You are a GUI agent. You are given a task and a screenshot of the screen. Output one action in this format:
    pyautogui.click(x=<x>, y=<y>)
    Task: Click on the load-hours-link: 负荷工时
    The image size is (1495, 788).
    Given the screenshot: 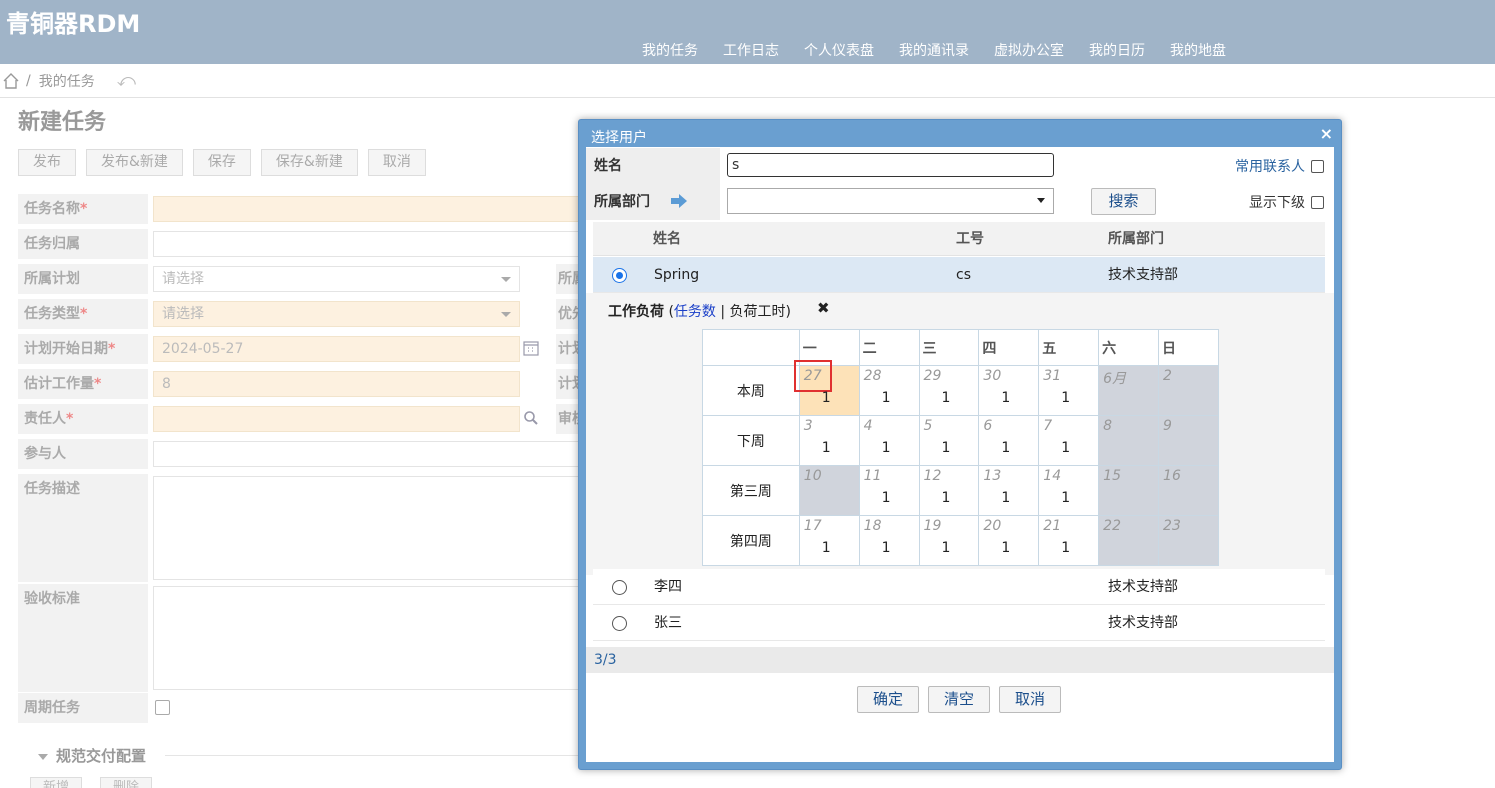 What is the action you would take?
    pyautogui.click(x=758, y=312)
    